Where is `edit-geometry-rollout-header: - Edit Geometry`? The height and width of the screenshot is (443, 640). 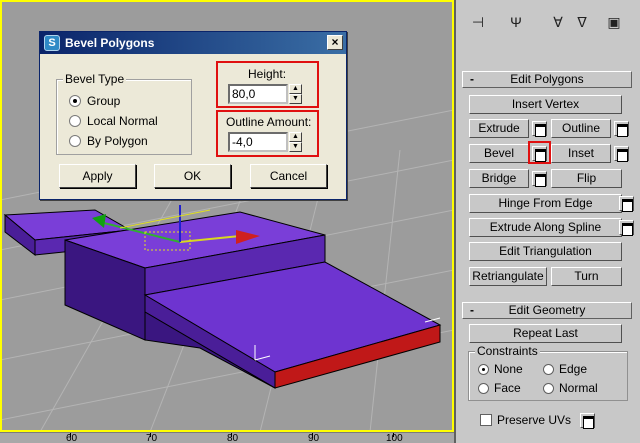 edit-geometry-rollout-header: - Edit Geometry is located at coordinates (547, 310).